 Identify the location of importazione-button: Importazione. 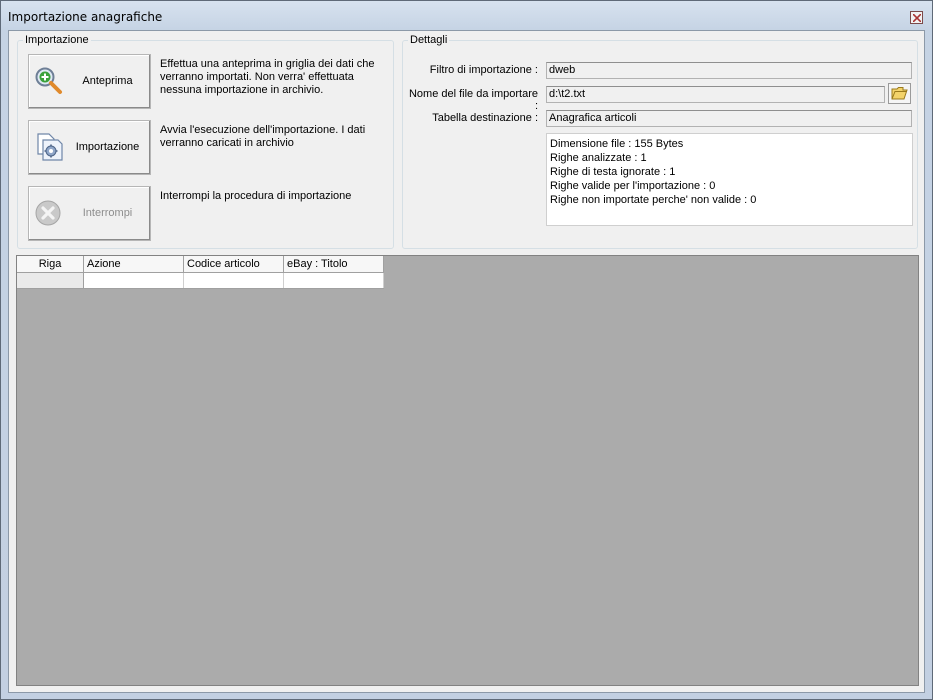
(89, 147).